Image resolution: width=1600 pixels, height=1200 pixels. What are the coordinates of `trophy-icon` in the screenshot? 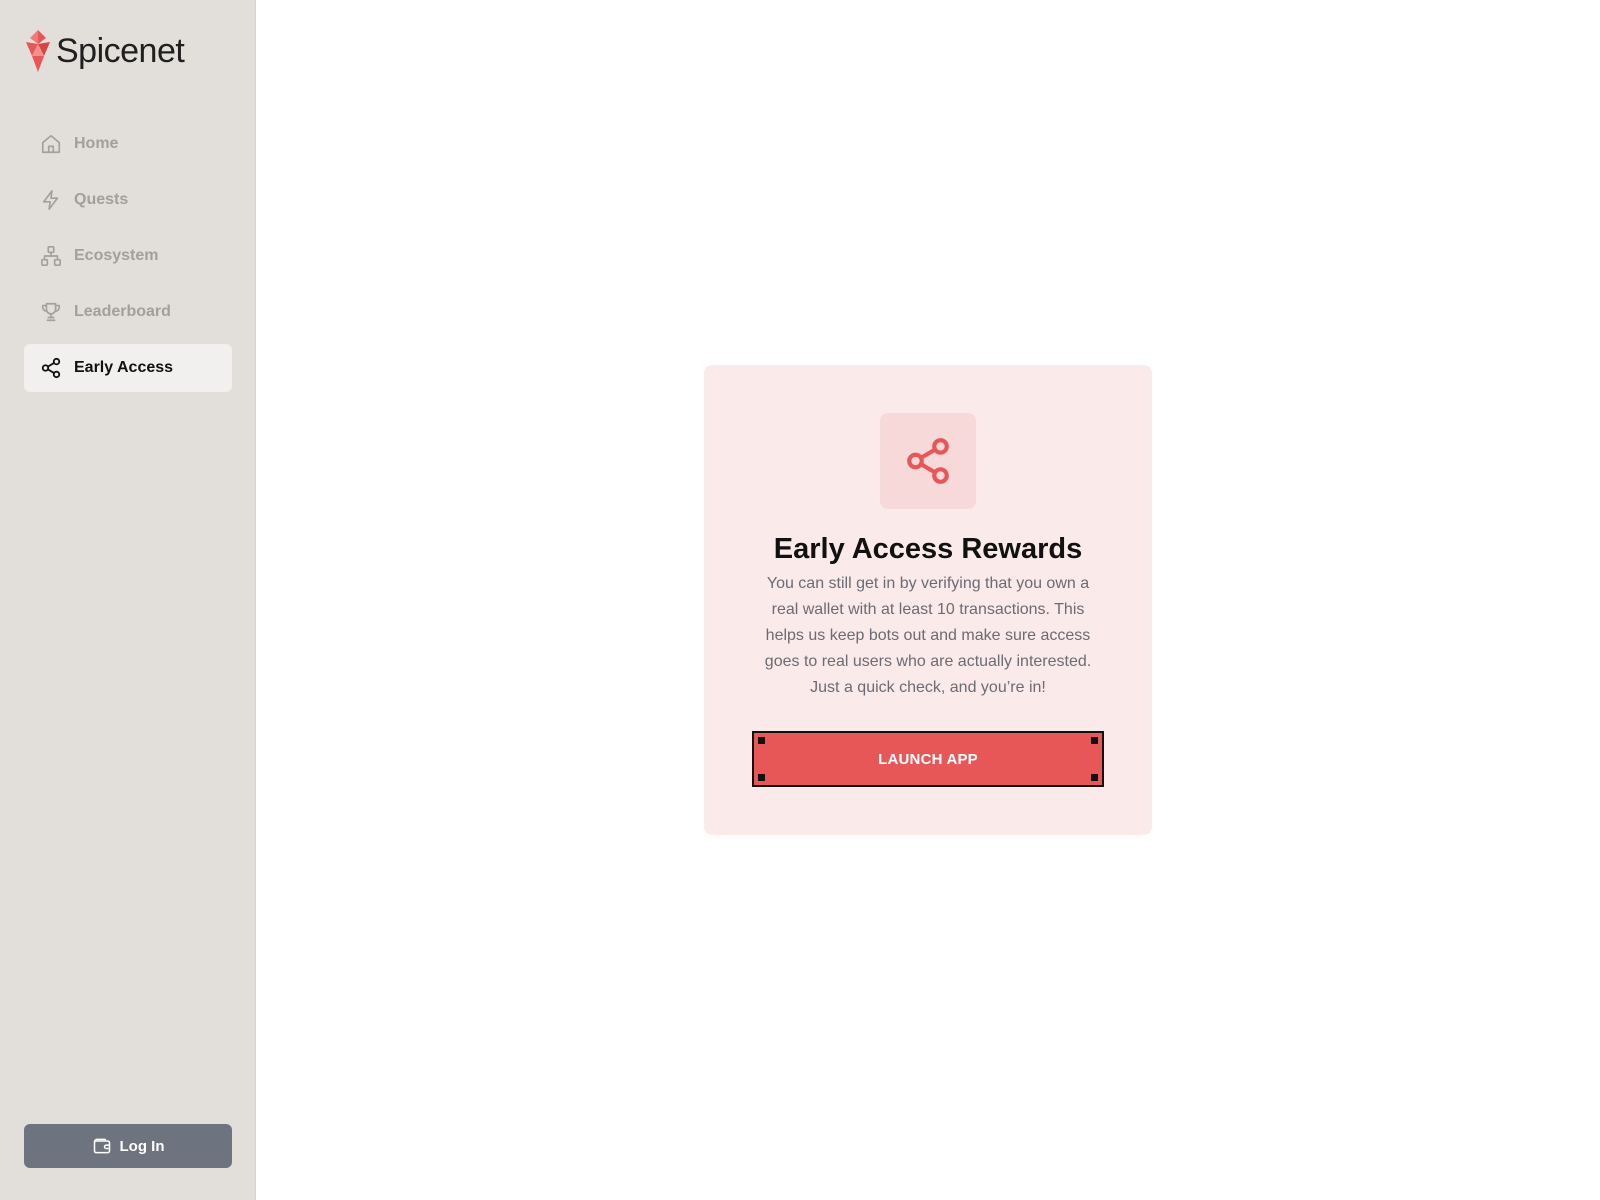 It's located at (51, 312).